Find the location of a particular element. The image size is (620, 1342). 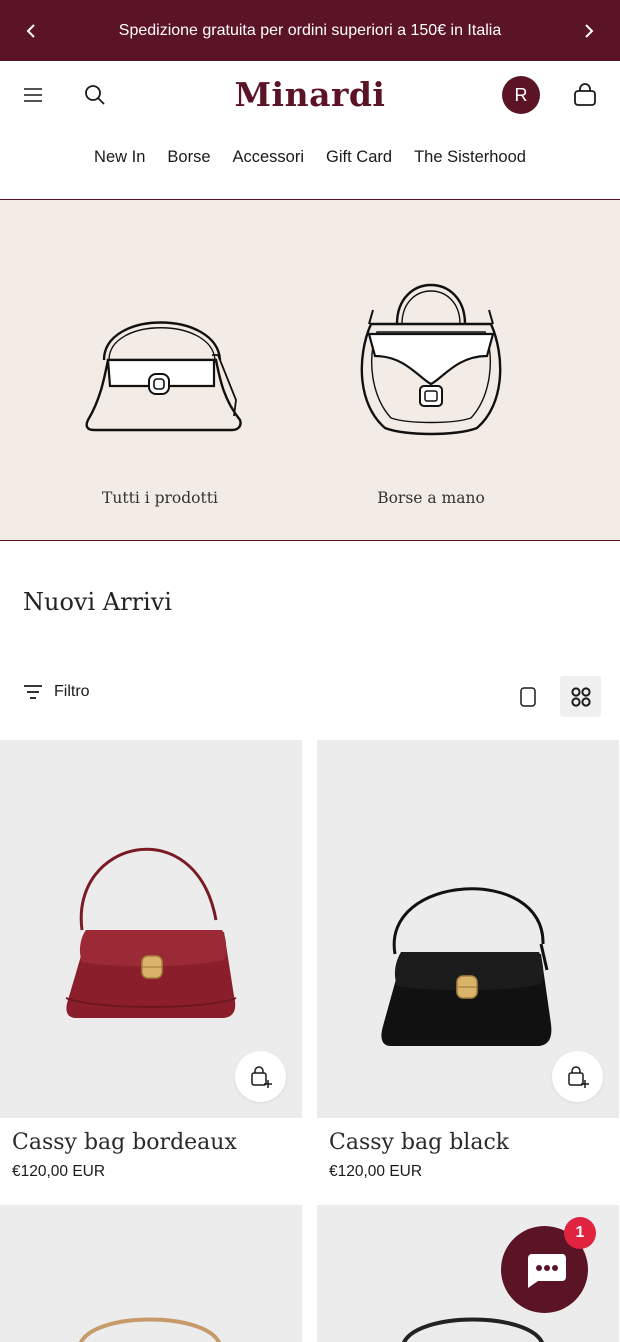

handbag-icon is located at coordinates (431, 359).